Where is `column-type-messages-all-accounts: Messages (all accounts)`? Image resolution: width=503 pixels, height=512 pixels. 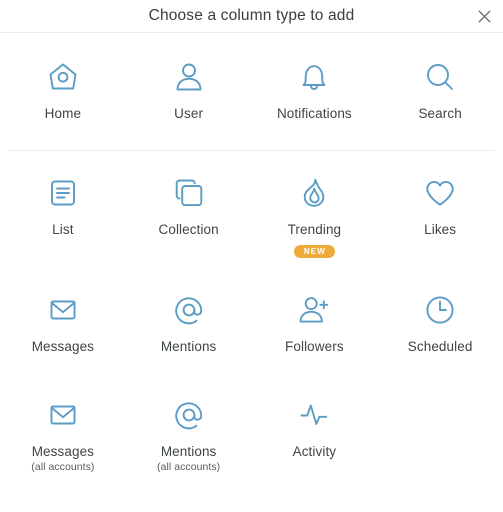
column-type-messages-all-accounts: Messages (all accounts) is located at coordinates (63, 429).